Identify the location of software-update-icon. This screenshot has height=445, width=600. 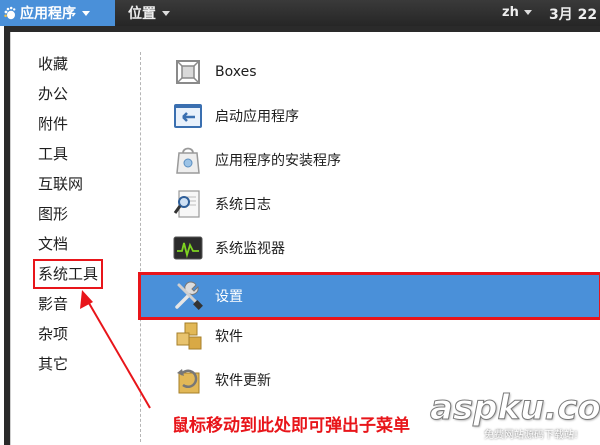
(188, 381).